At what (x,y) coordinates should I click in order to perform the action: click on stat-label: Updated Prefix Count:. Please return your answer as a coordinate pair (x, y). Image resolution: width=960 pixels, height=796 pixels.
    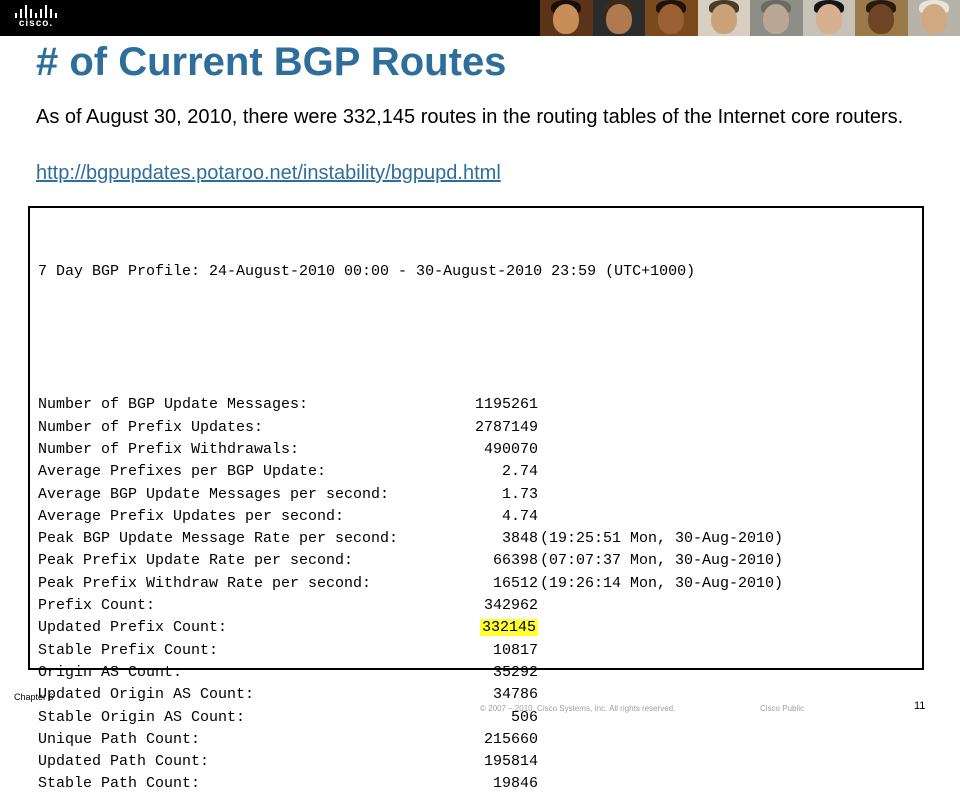
    Looking at the image, I should click on (132, 628).